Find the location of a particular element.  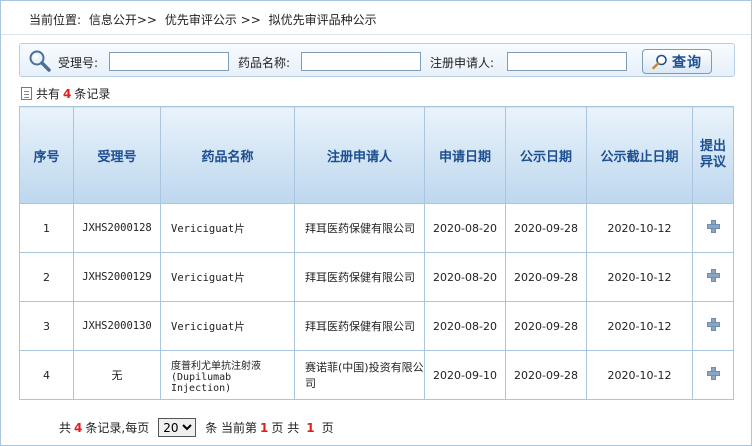

drug-name-input is located at coordinates (361, 61).